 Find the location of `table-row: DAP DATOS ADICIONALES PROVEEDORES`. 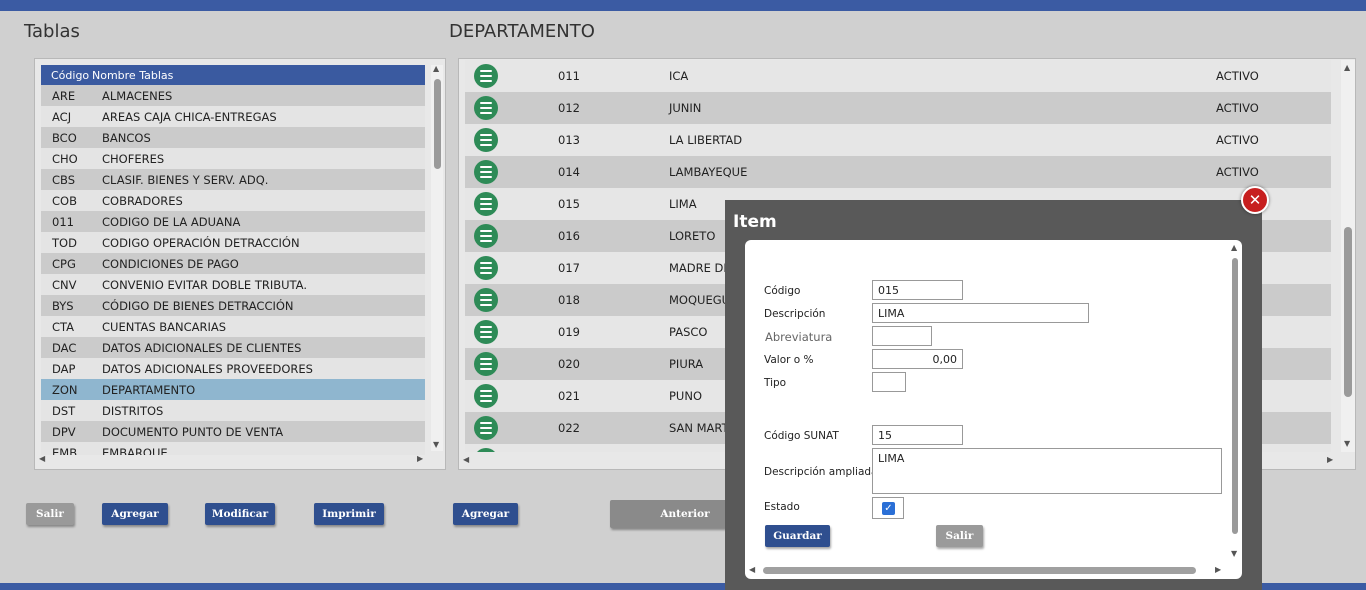

table-row: DAP DATOS ADICIONALES PROVEEDORES is located at coordinates (233, 368).